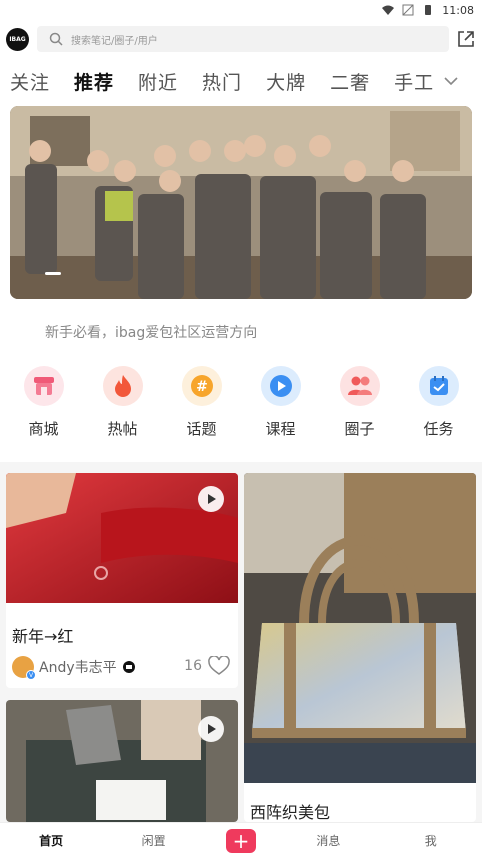 The height and width of the screenshot is (858, 482). Describe the element at coordinates (201, 429) in the screenshot. I see `quick-link-label: 话题` at that location.